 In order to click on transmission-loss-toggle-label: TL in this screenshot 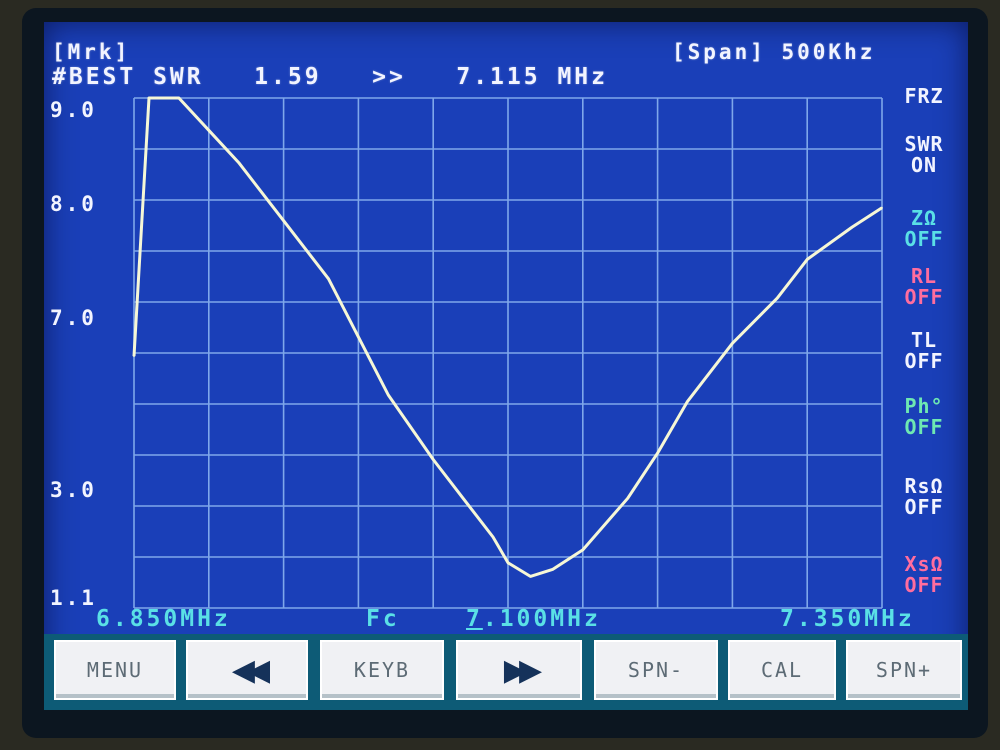, I will do `click(924, 340)`.